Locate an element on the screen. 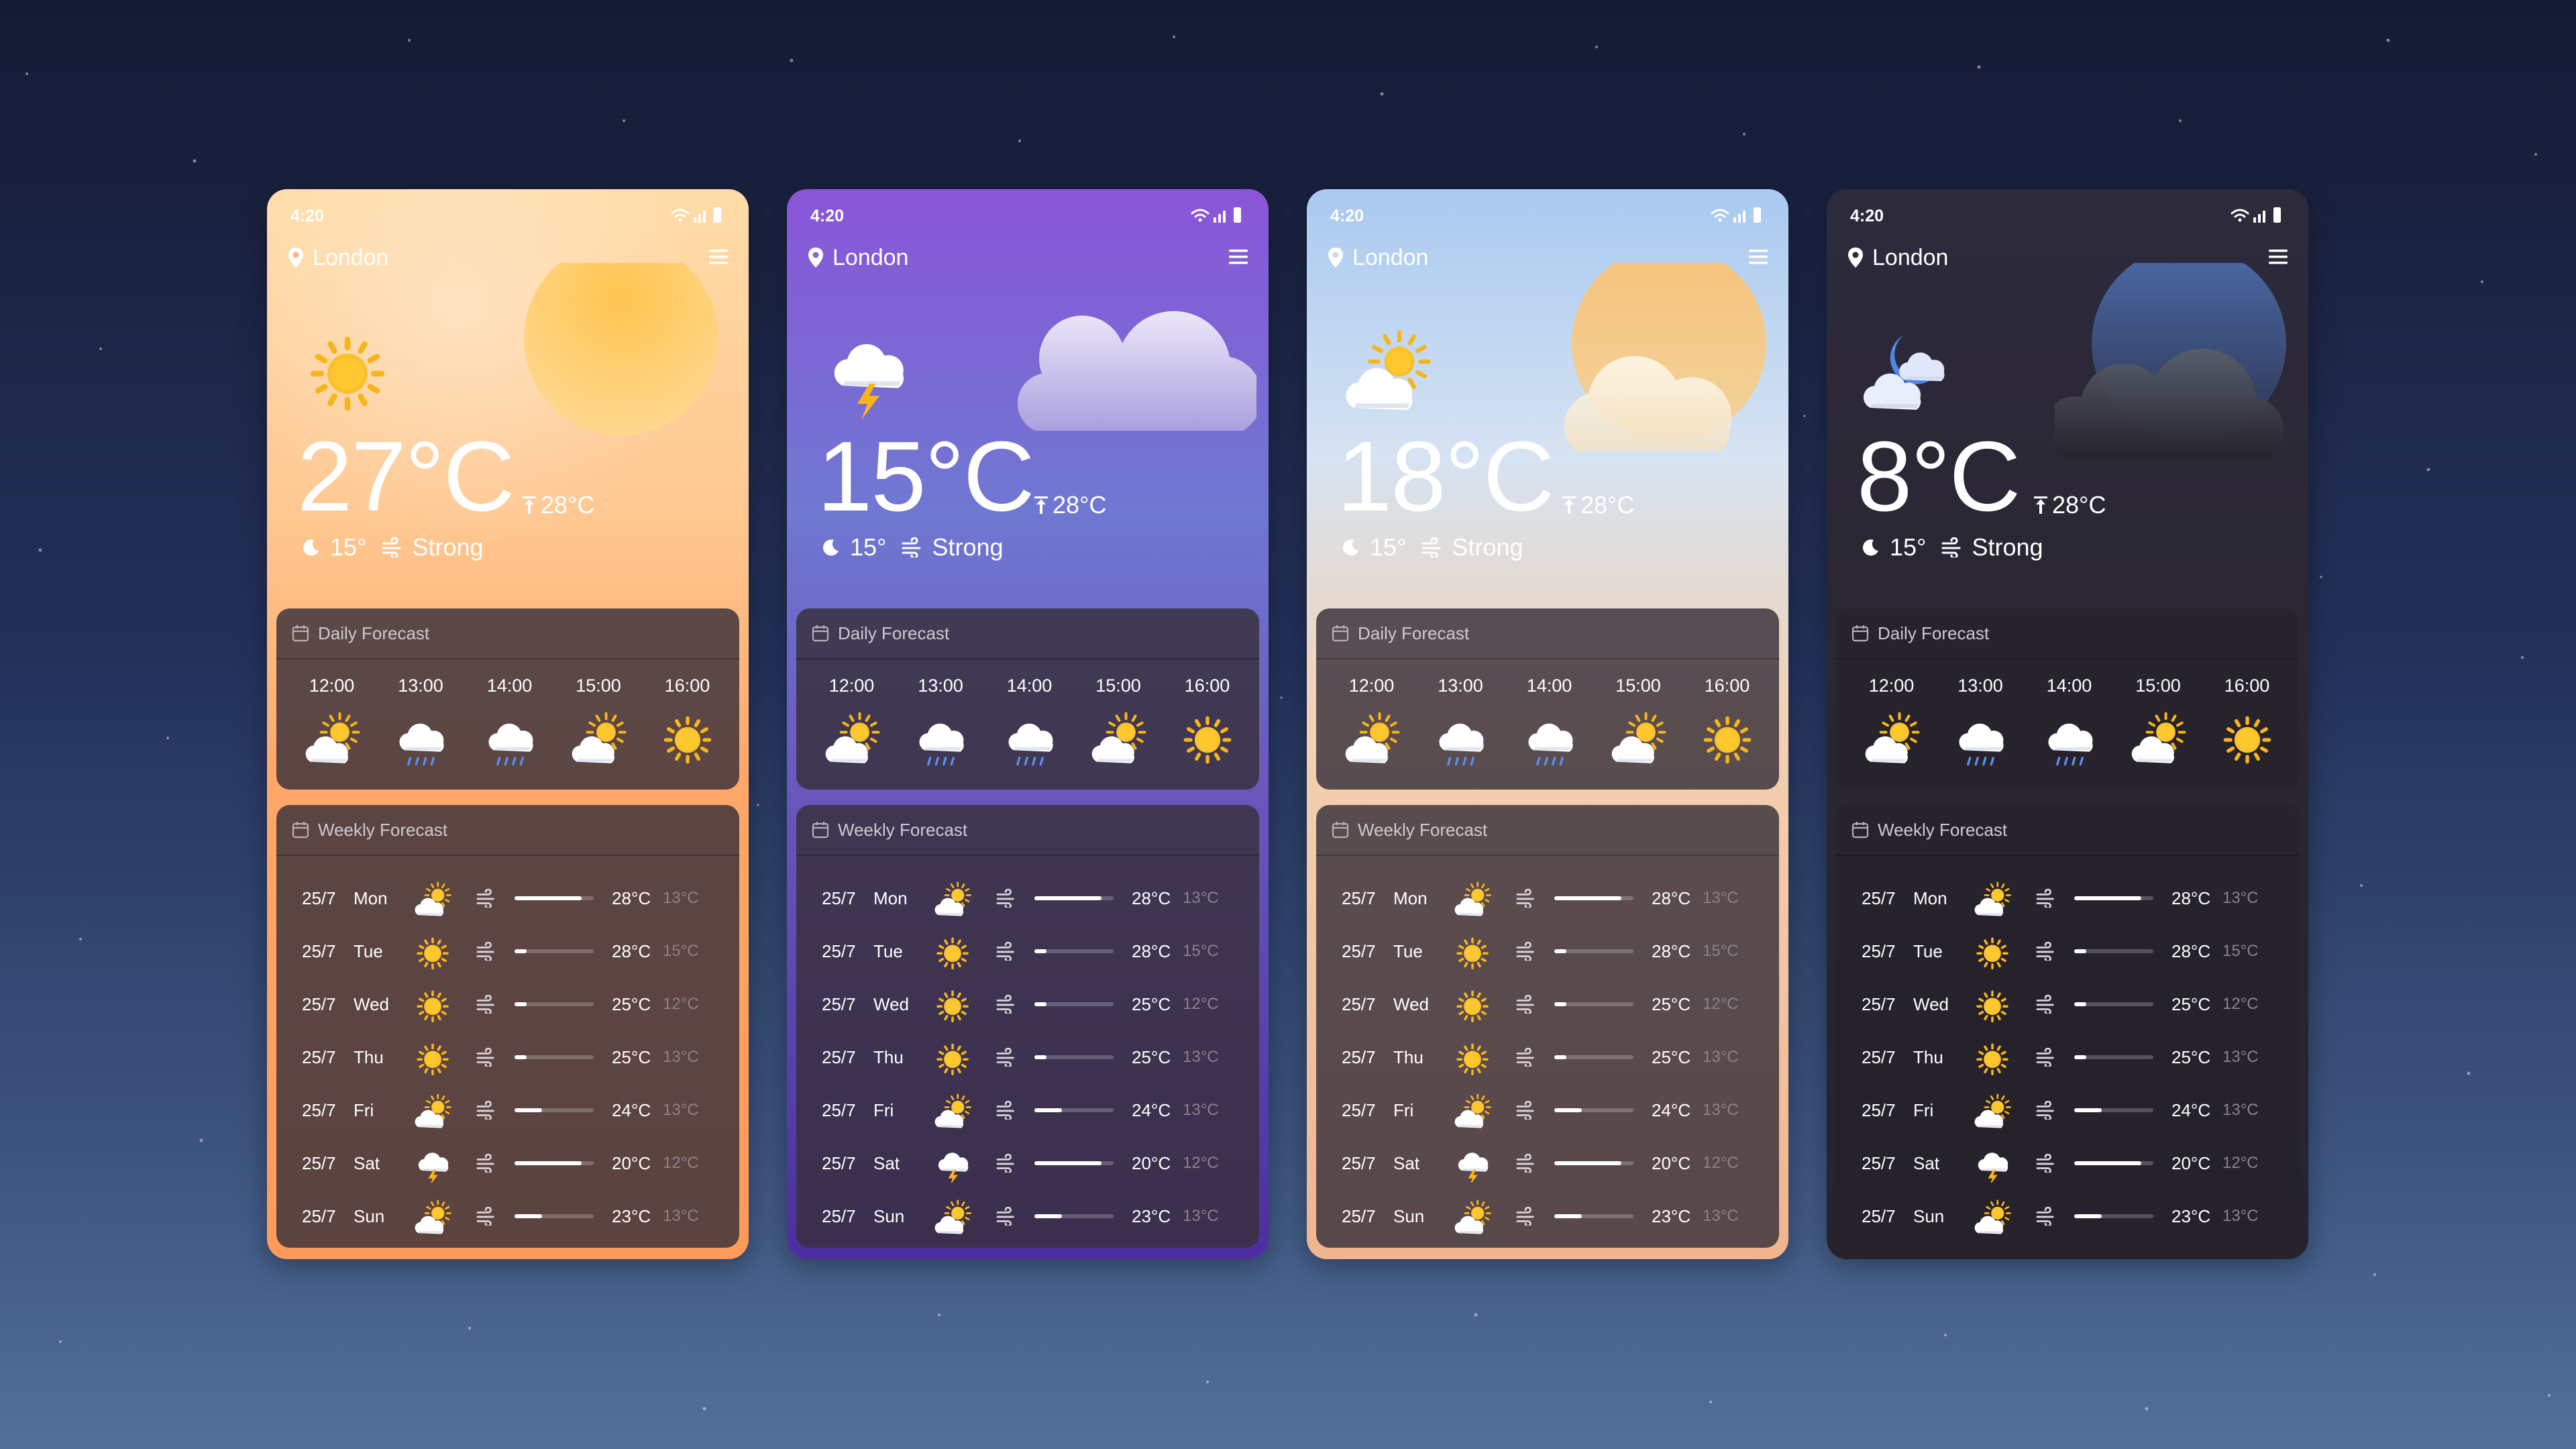 The width and height of the screenshot is (2576, 1449). day-name: Wed is located at coordinates (1931, 1004).